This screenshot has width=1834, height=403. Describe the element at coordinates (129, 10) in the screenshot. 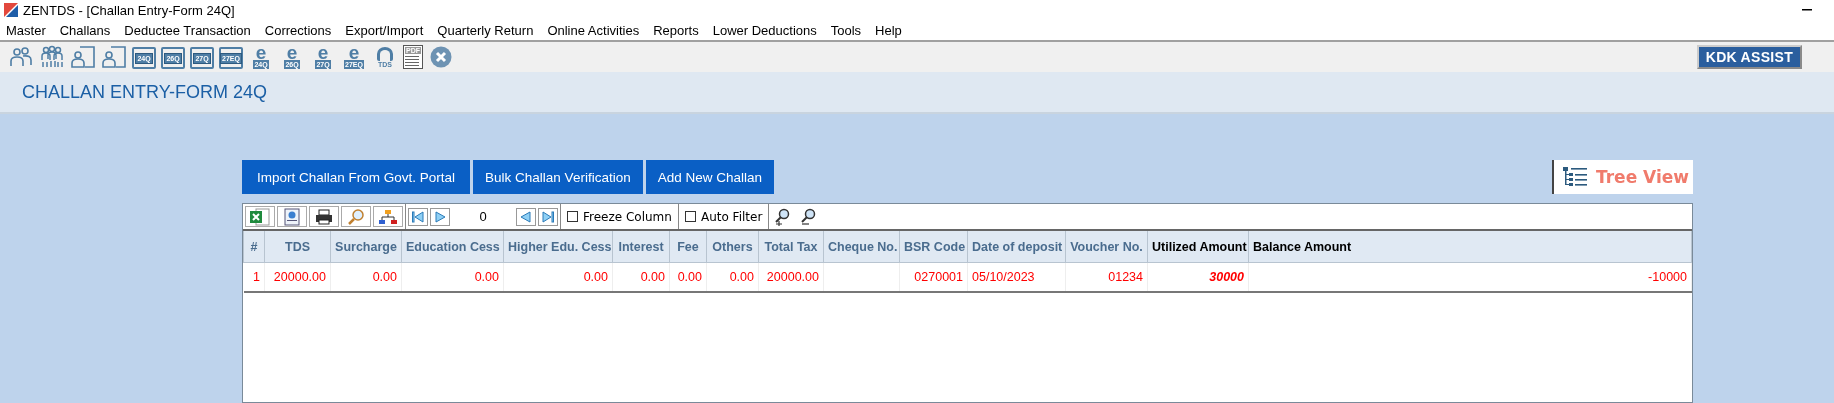

I see `window-title: ZENTDS - [Challan Entry-Form 24Q]` at that location.